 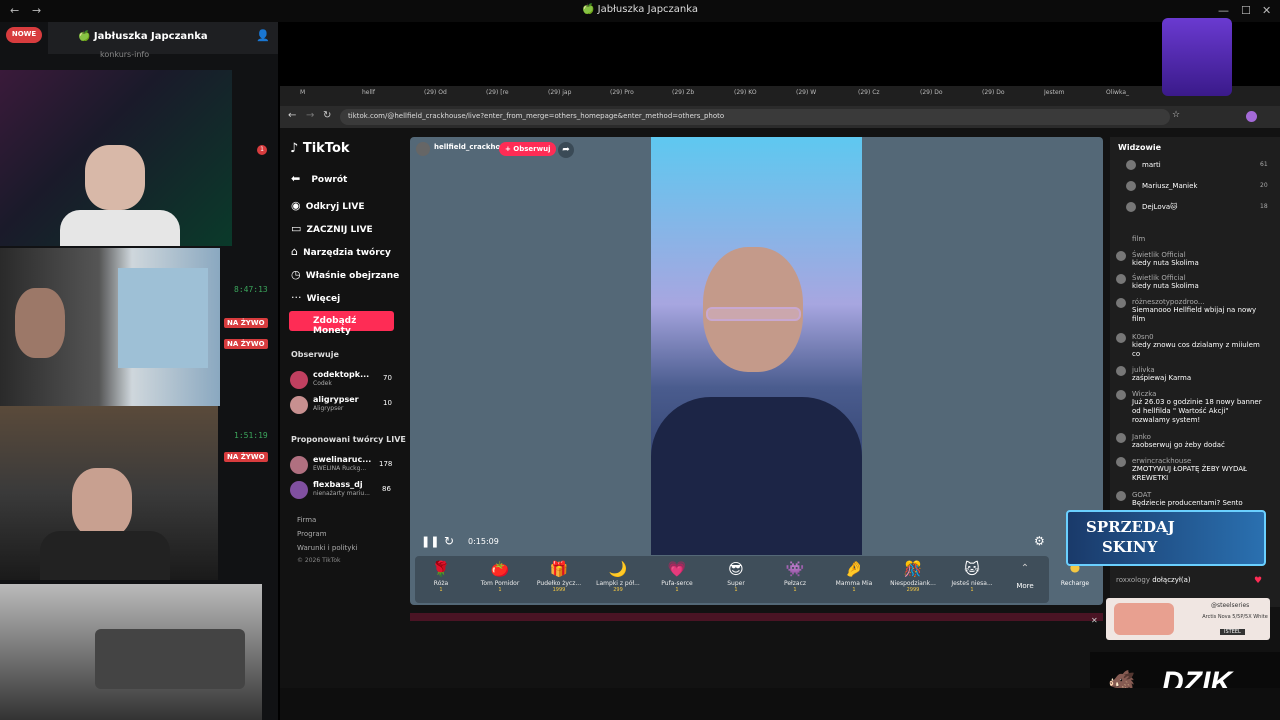 I want to click on chevron-down-icon: ⌄, so click(x=197, y=35).